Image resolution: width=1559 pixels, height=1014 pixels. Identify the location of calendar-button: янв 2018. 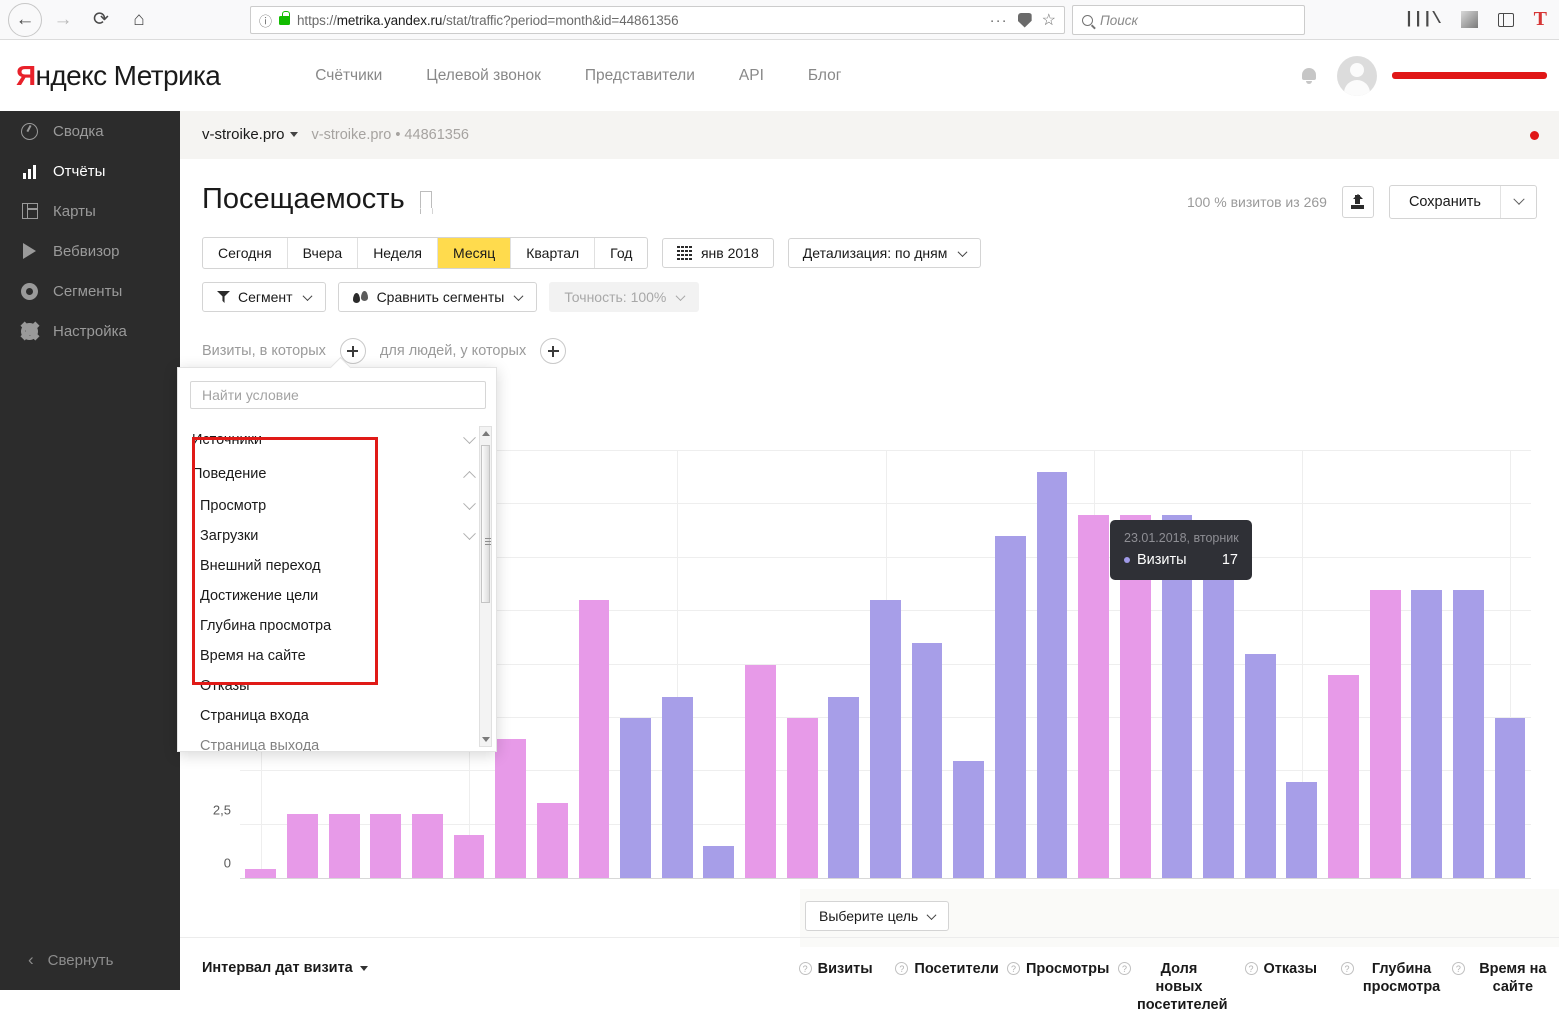
(718, 253).